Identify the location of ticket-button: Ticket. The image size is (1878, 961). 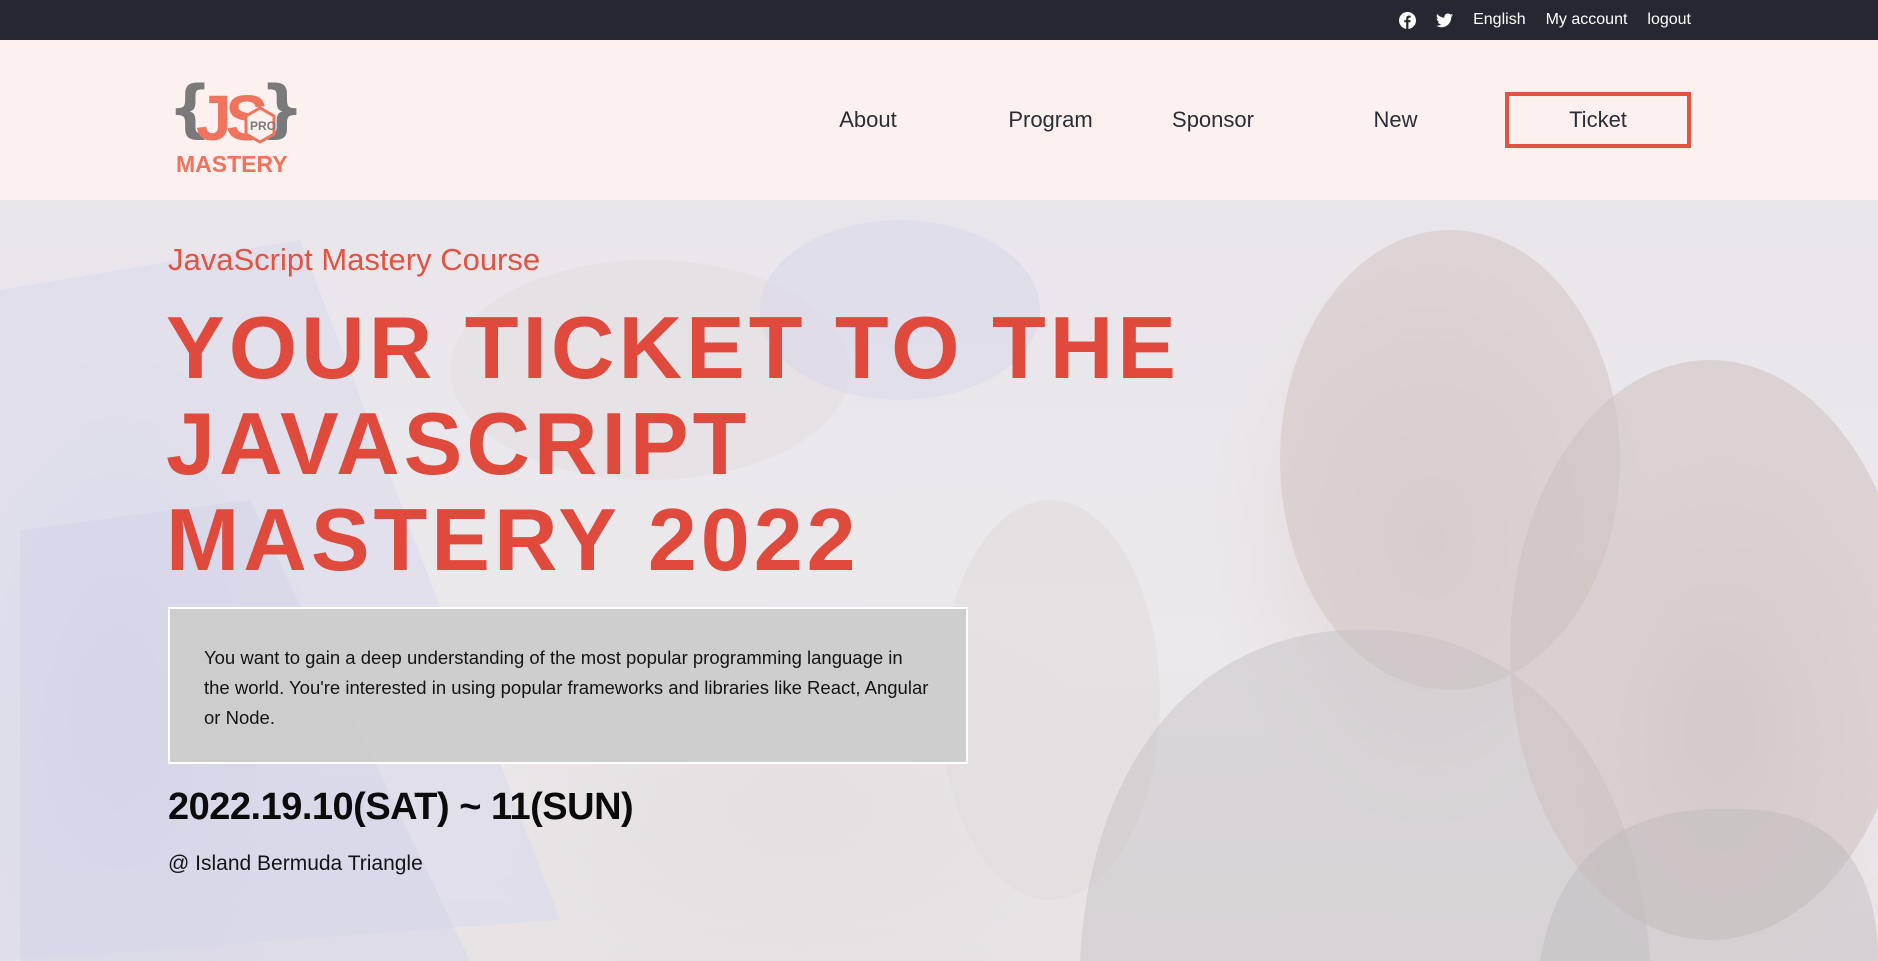
(1598, 120).